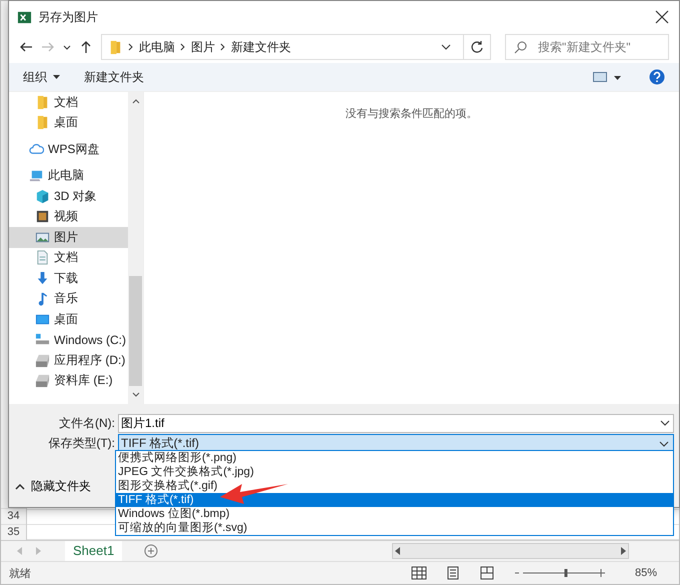 This screenshot has width=680, height=585. What do you see at coordinates (20, 487) in the screenshot?
I see `caret-up-icon` at bounding box center [20, 487].